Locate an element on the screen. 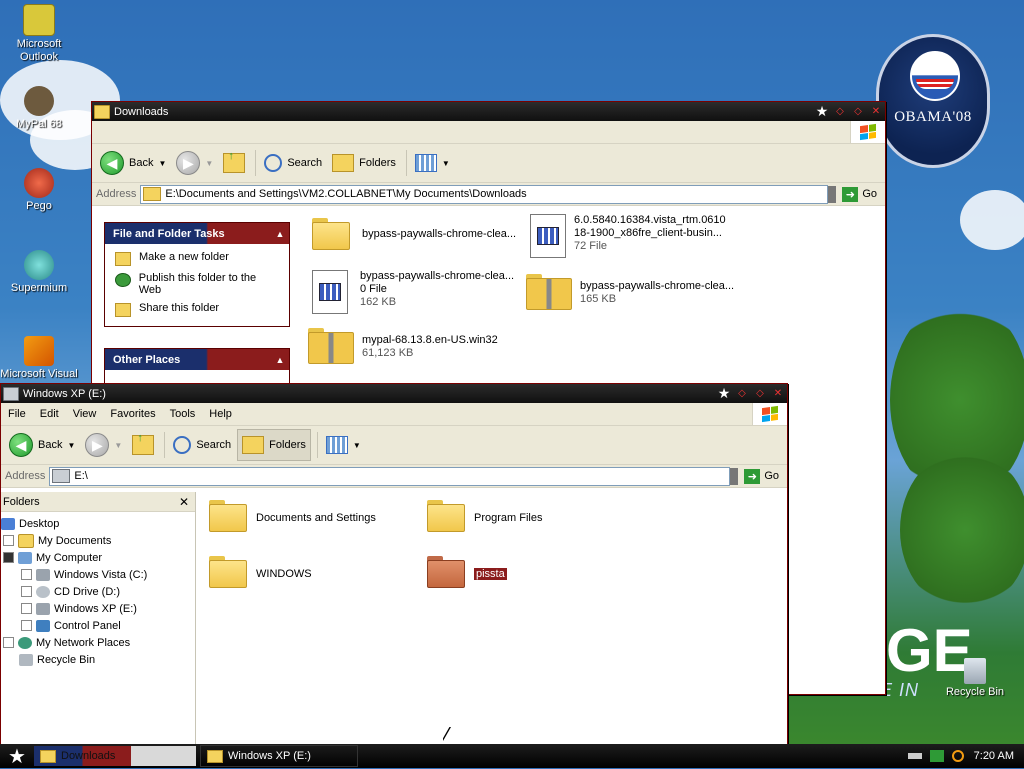 This screenshot has height=769, width=1024. obama-logo-icon is located at coordinates (935, 76).